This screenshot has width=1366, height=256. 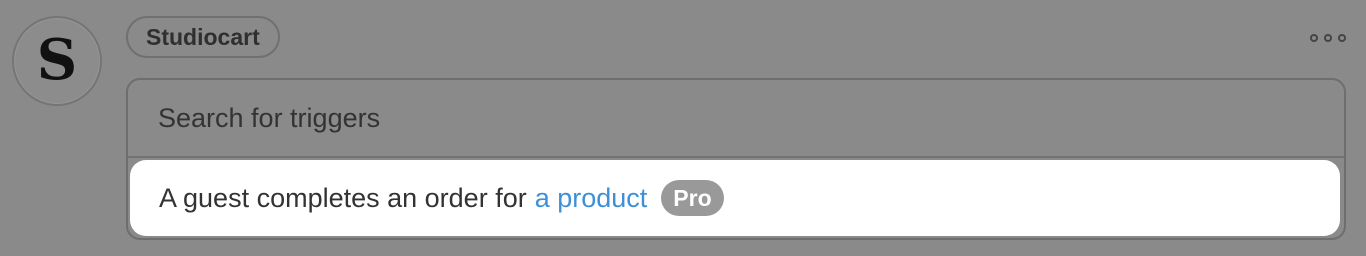 I want to click on app-avatar: S, so click(x=57, y=61).